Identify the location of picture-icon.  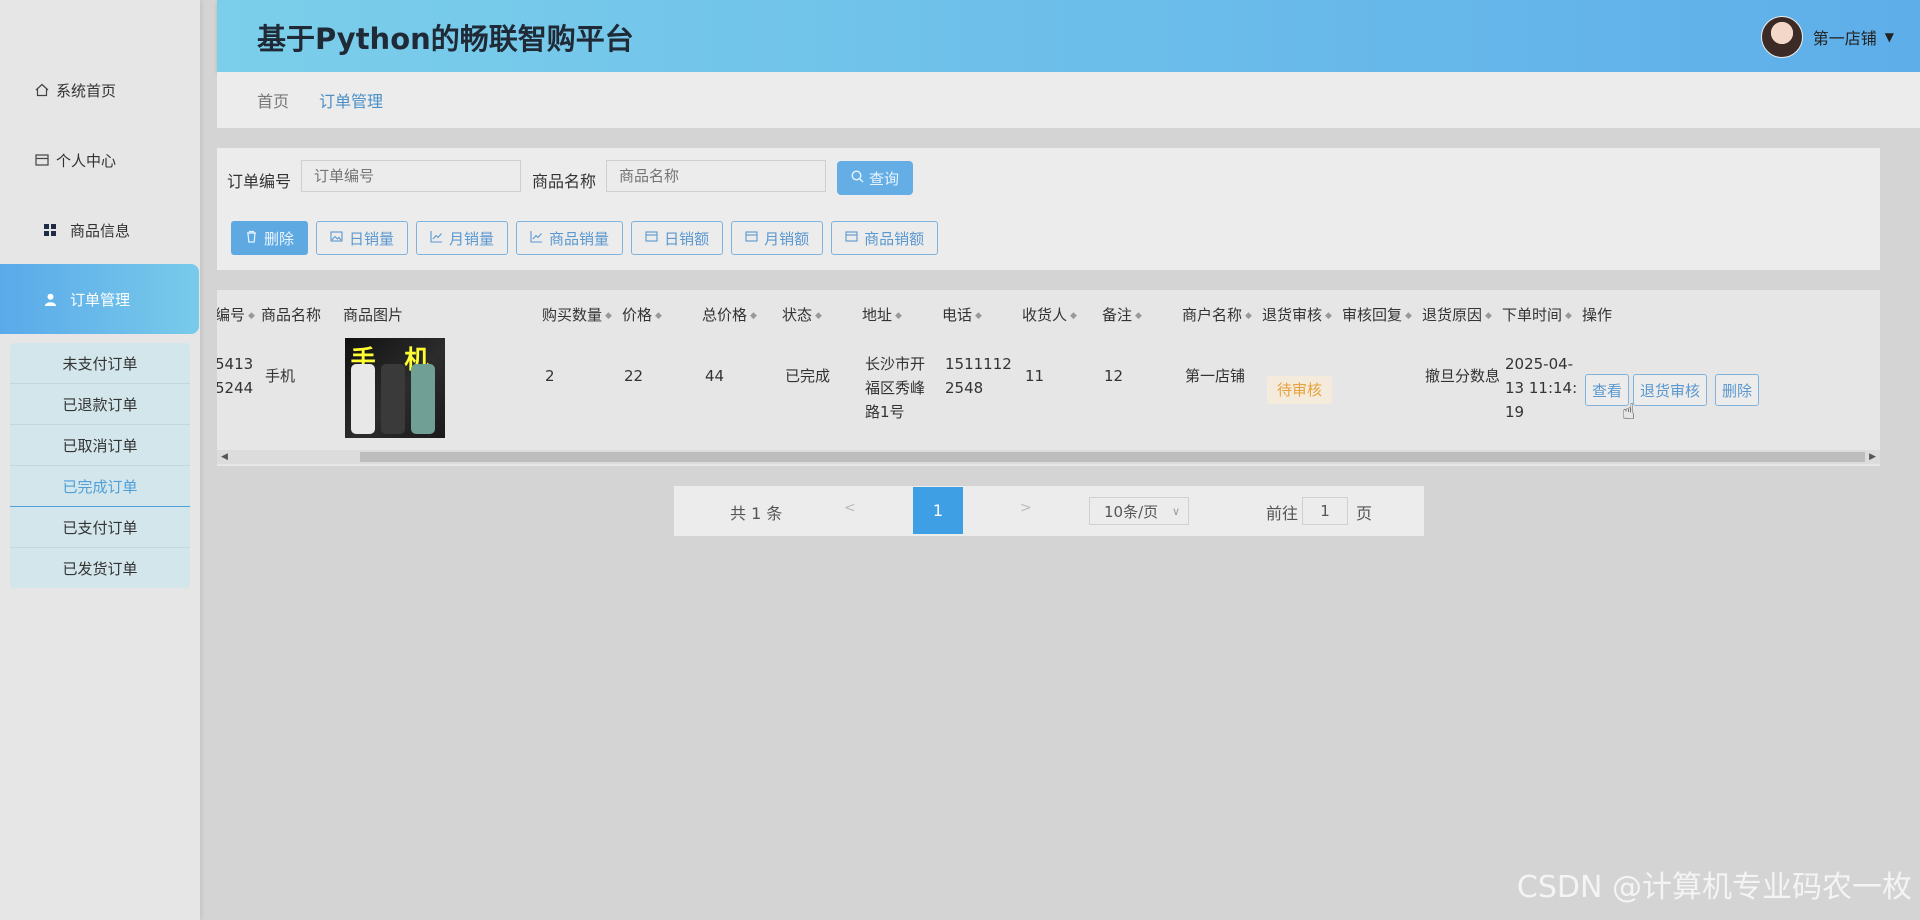
(336, 238).